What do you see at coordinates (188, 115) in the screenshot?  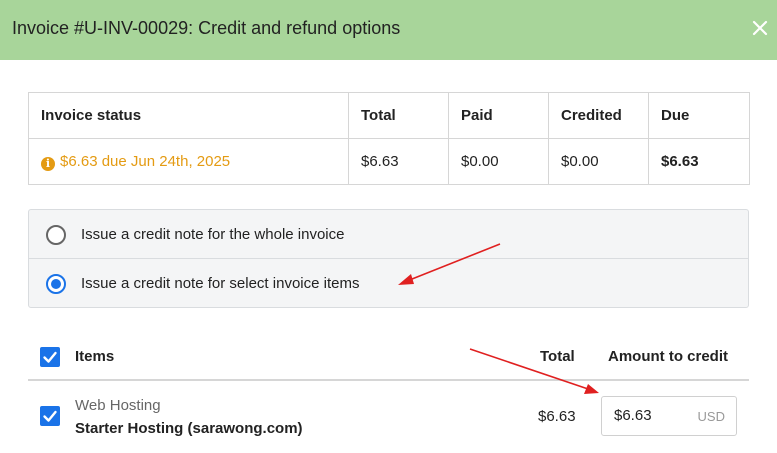 I see `header-invoice-status: Invoice status` at bounding box center [188, 115].